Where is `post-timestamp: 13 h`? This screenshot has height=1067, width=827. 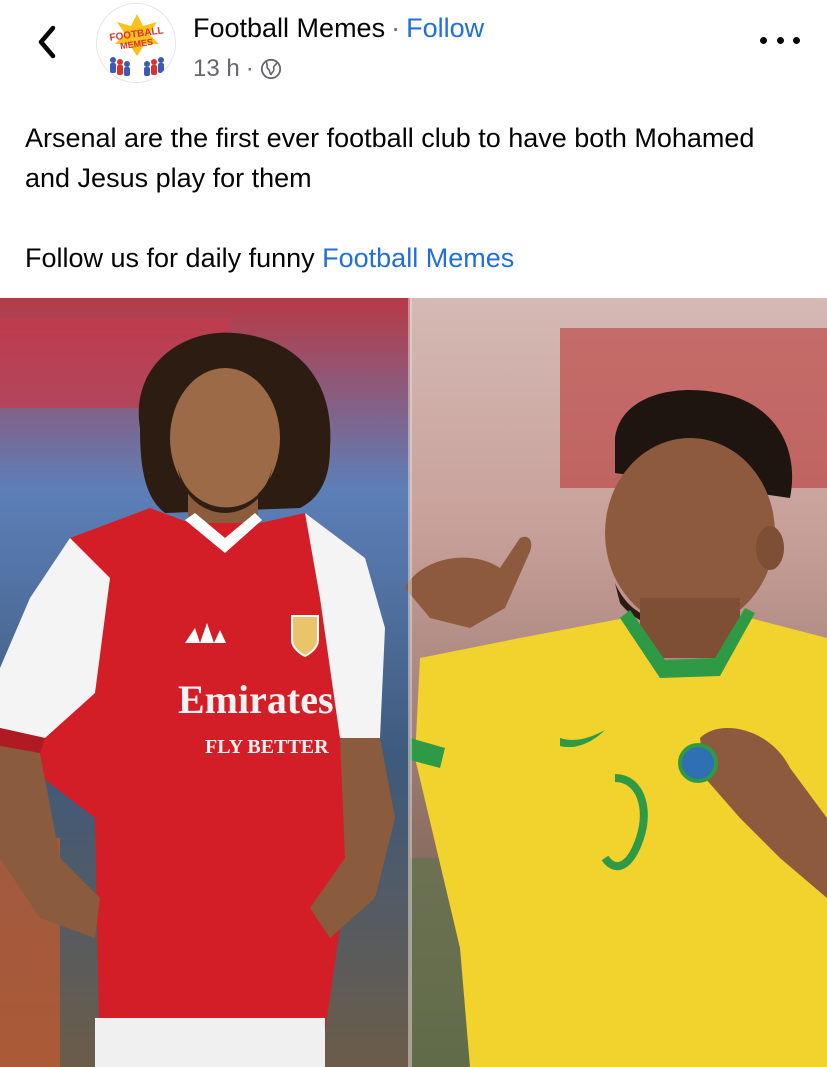 post-timestamp: 13 h is located at coordinates (216, 69).